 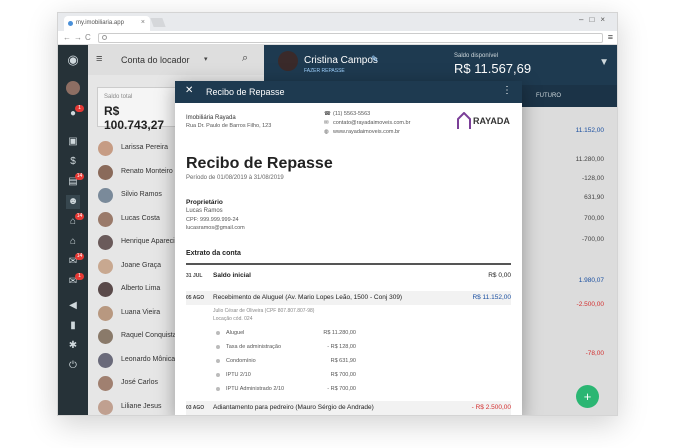 I want to click on power-icon: ⏻, so click(x=73, y=366).